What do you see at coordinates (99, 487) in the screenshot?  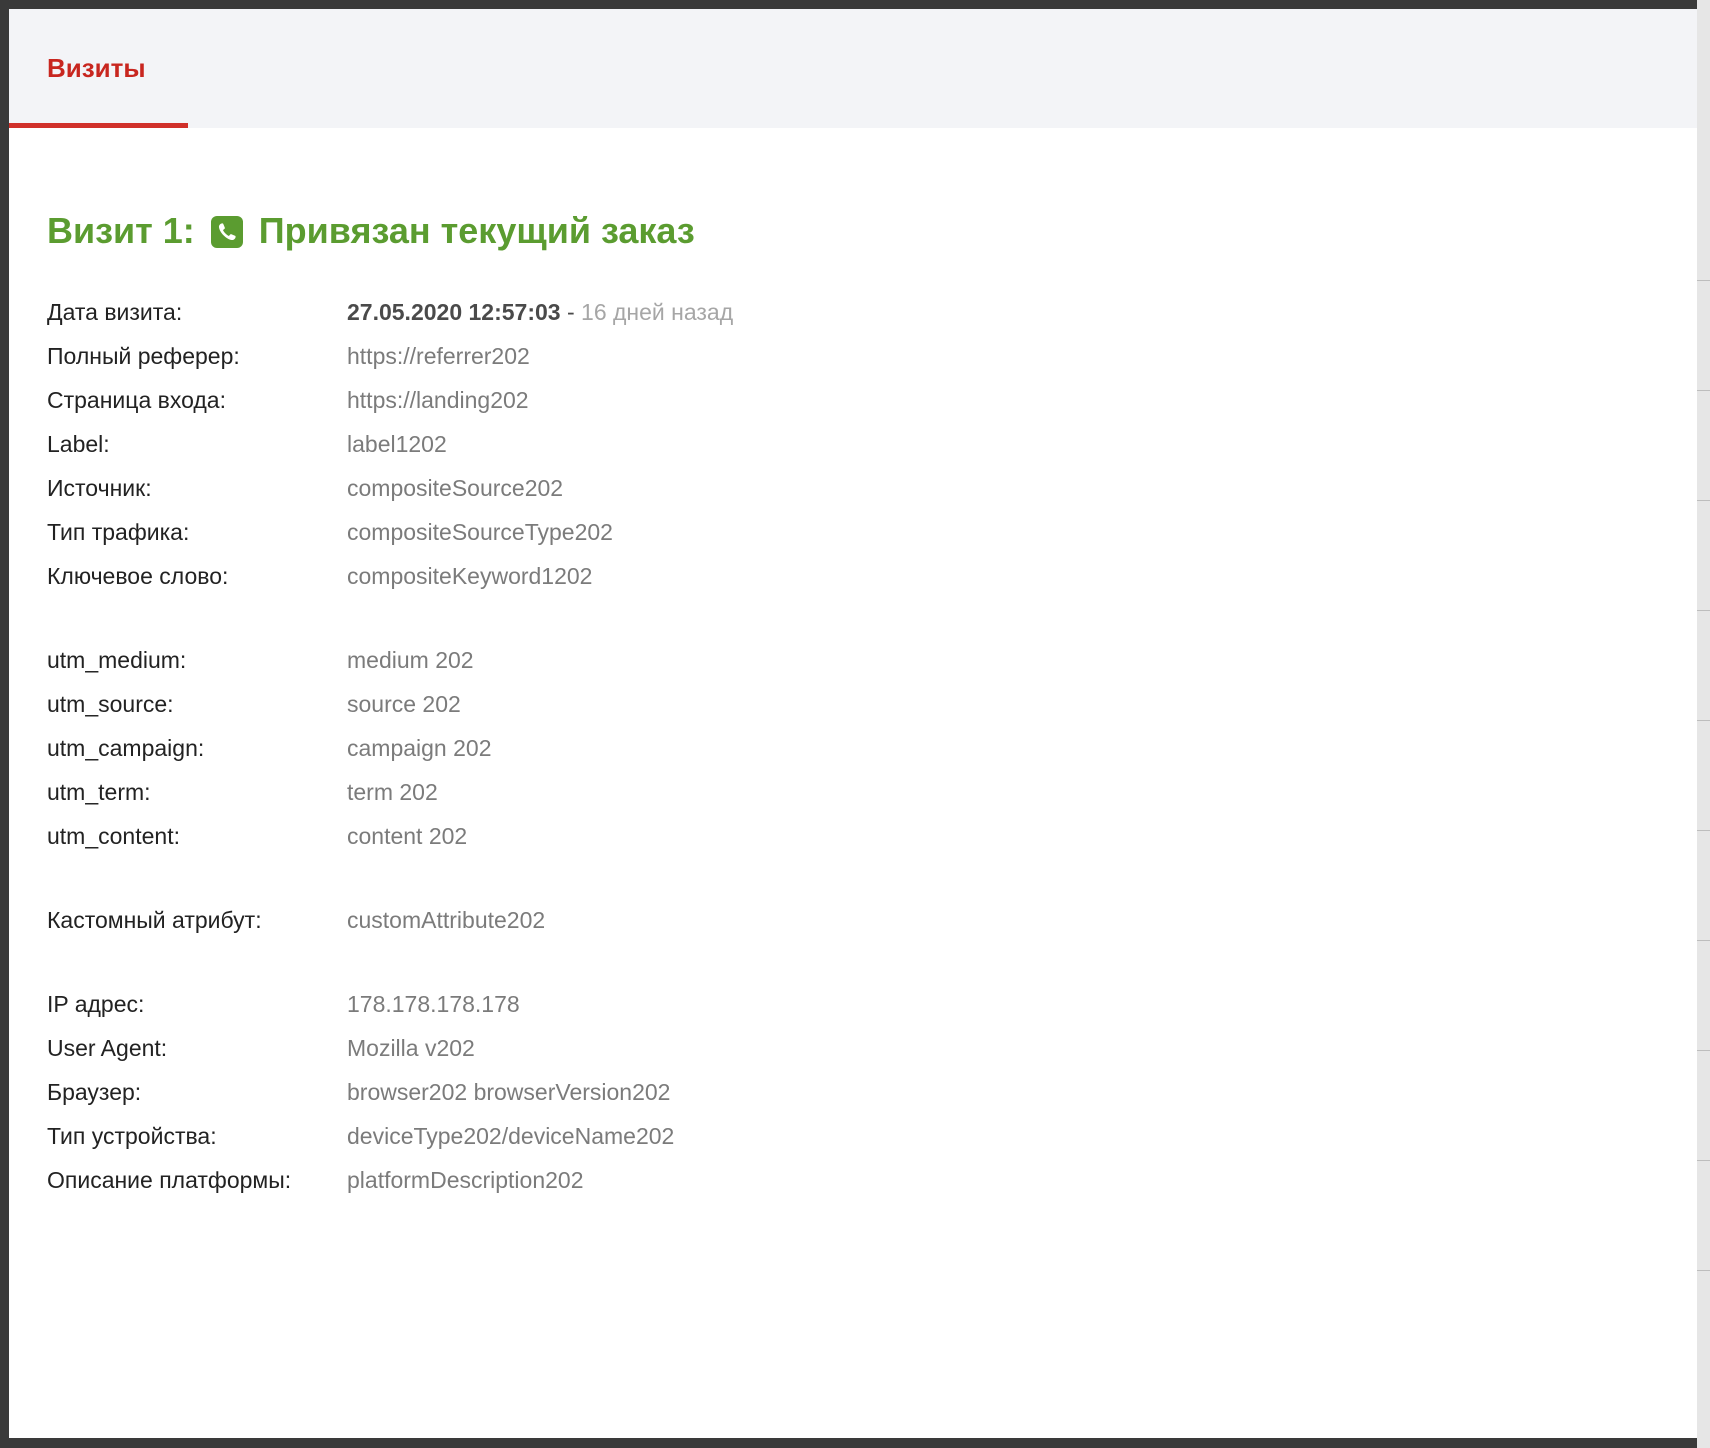 I see `field-label: Источник:` at bounding box center [99, 487].